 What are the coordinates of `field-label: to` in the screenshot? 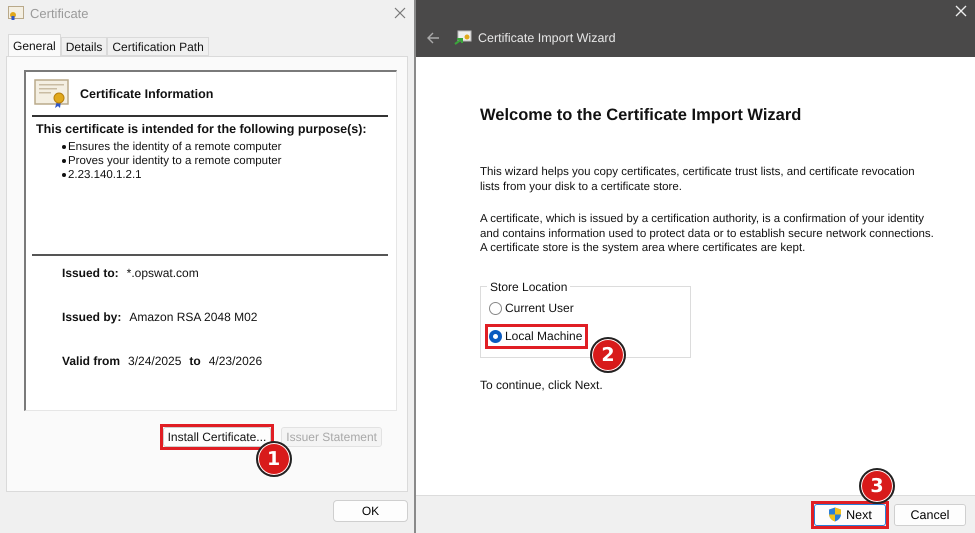 It's located at (195, 361).